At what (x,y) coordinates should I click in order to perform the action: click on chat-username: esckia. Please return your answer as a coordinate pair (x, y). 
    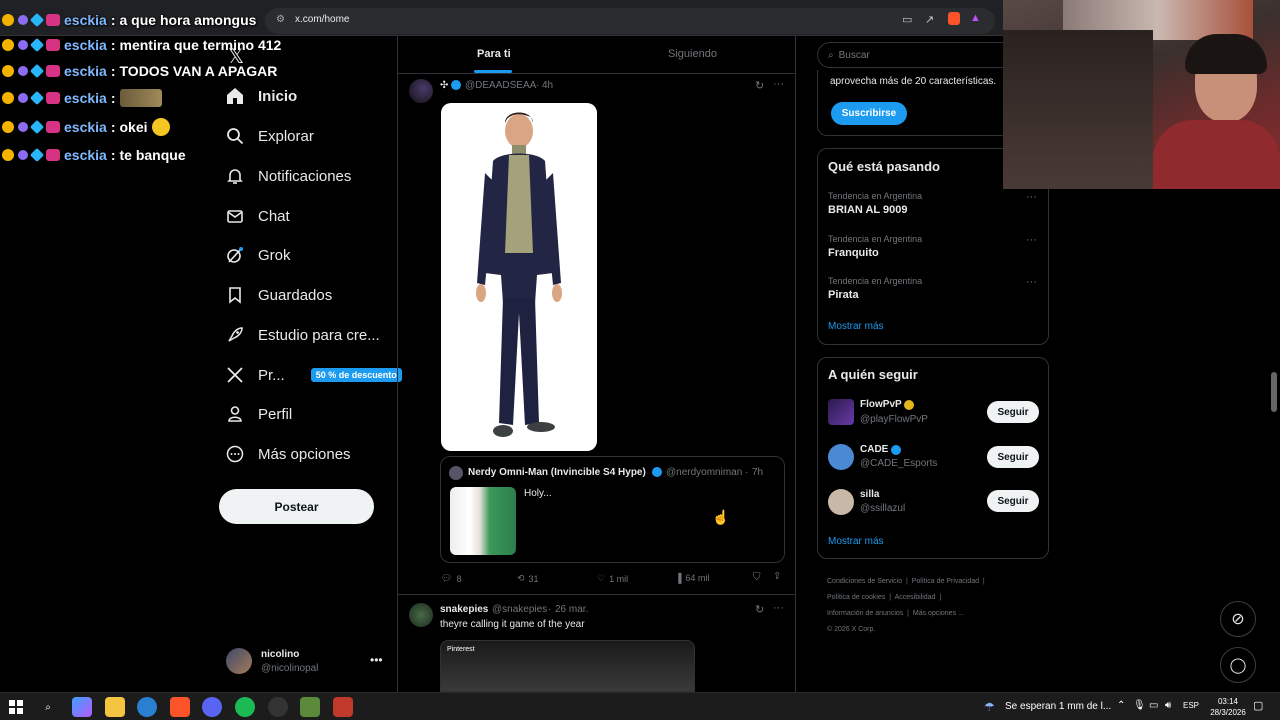
    Looking at the image, I should click on (85, 127).